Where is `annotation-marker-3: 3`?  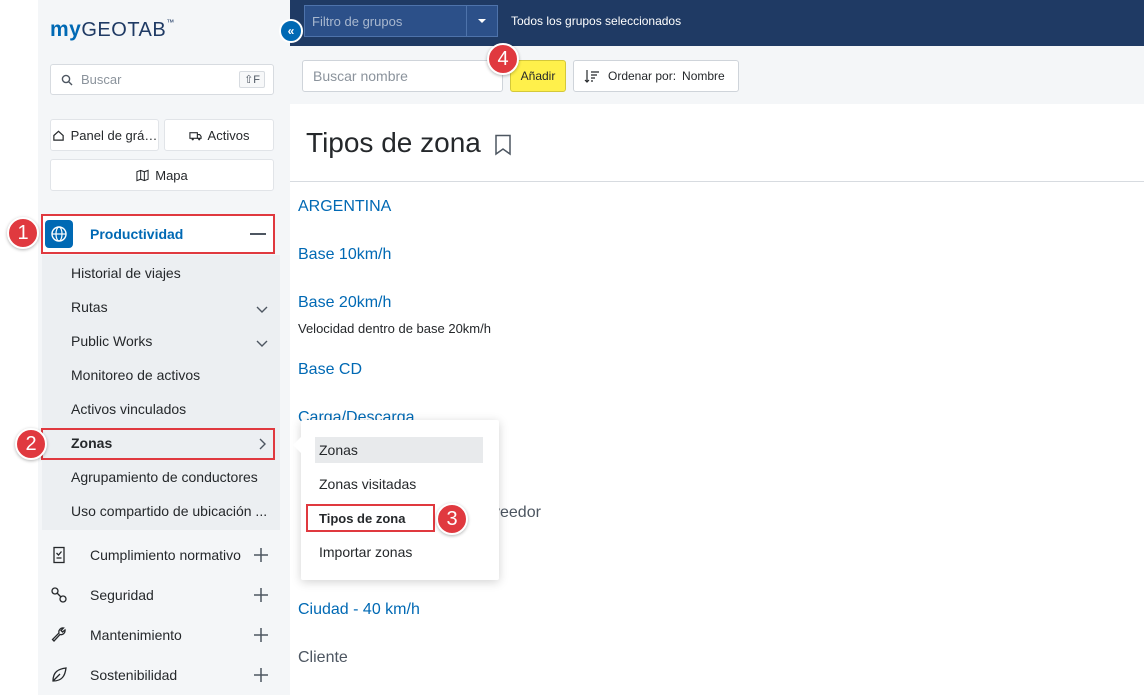 annotation-marker-3: 3 is located at coordinates (452, 519).